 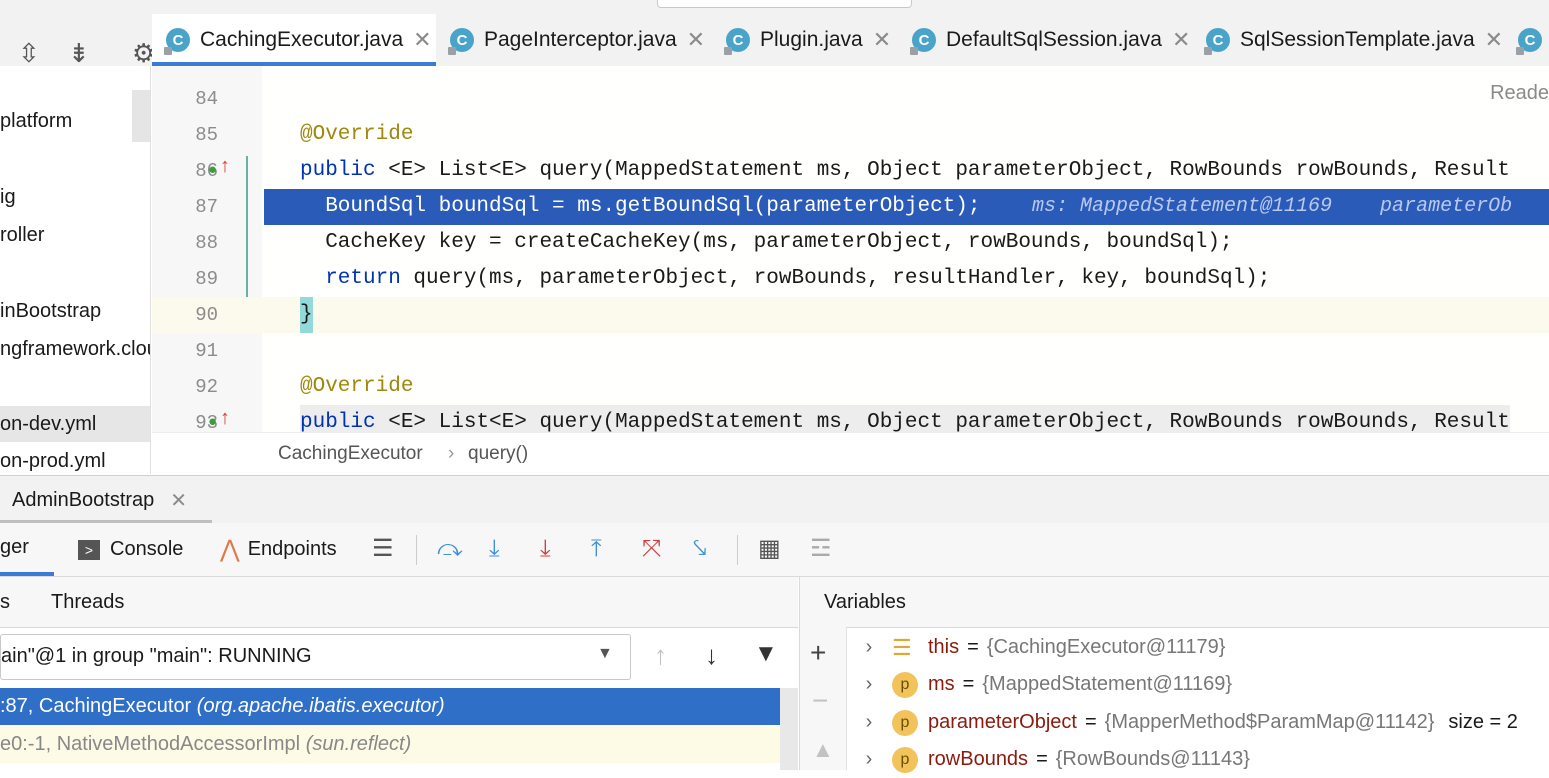 I want to click on chevron-down-icon: ▼, so click(x=605, y=653).